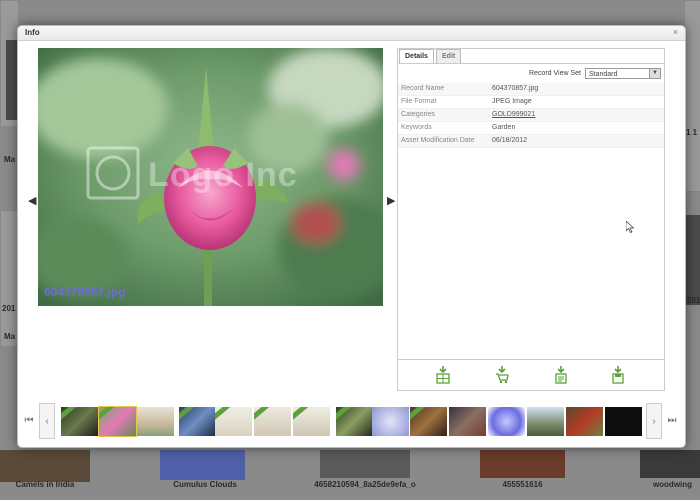 The height and width of the screenshot is (500, 700). Describe the element at coordinates (531, 141) in the screenshot. I see `field-row: Asset Modification Date 06/18/2012` at that location.